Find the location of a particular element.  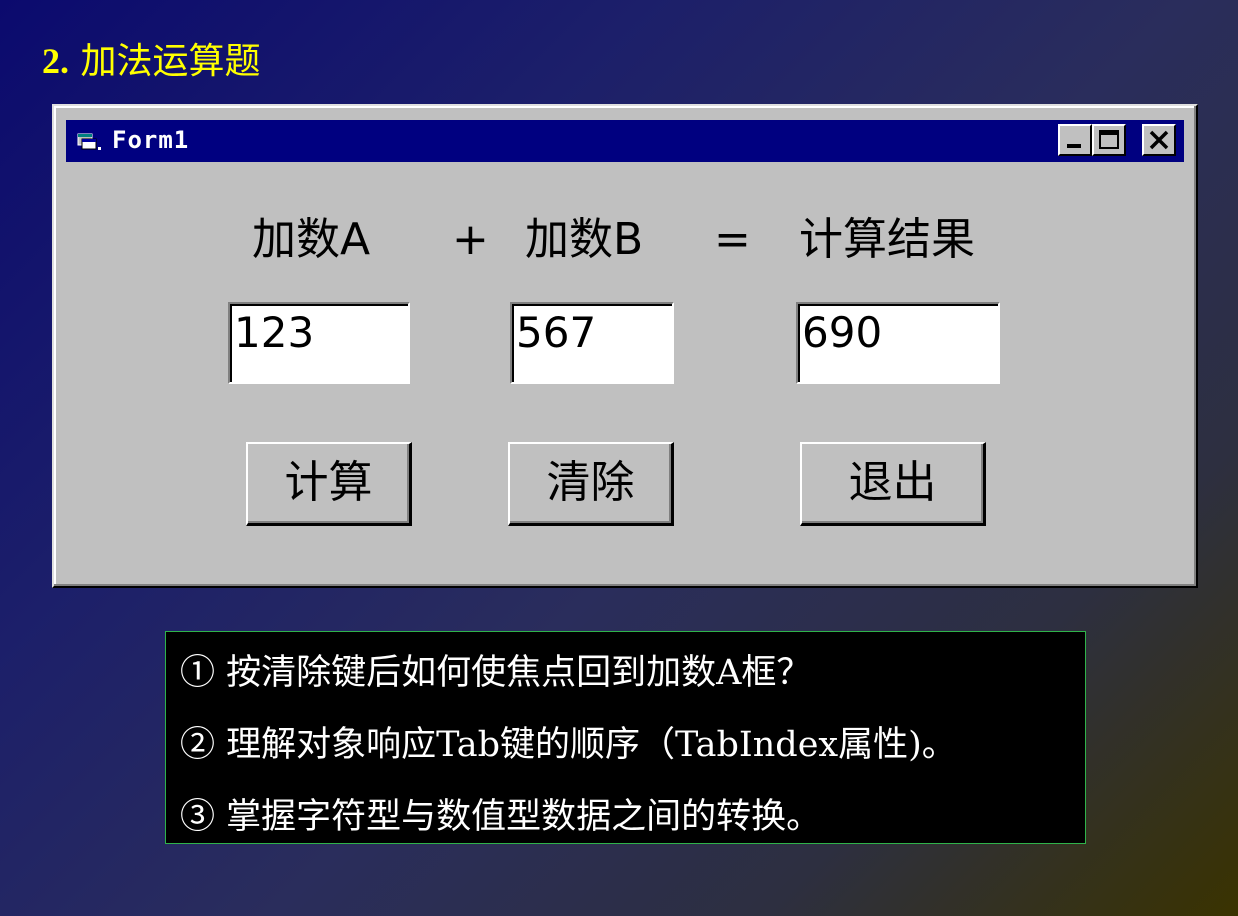

maximize-button is located at coordinates (1109, 140).